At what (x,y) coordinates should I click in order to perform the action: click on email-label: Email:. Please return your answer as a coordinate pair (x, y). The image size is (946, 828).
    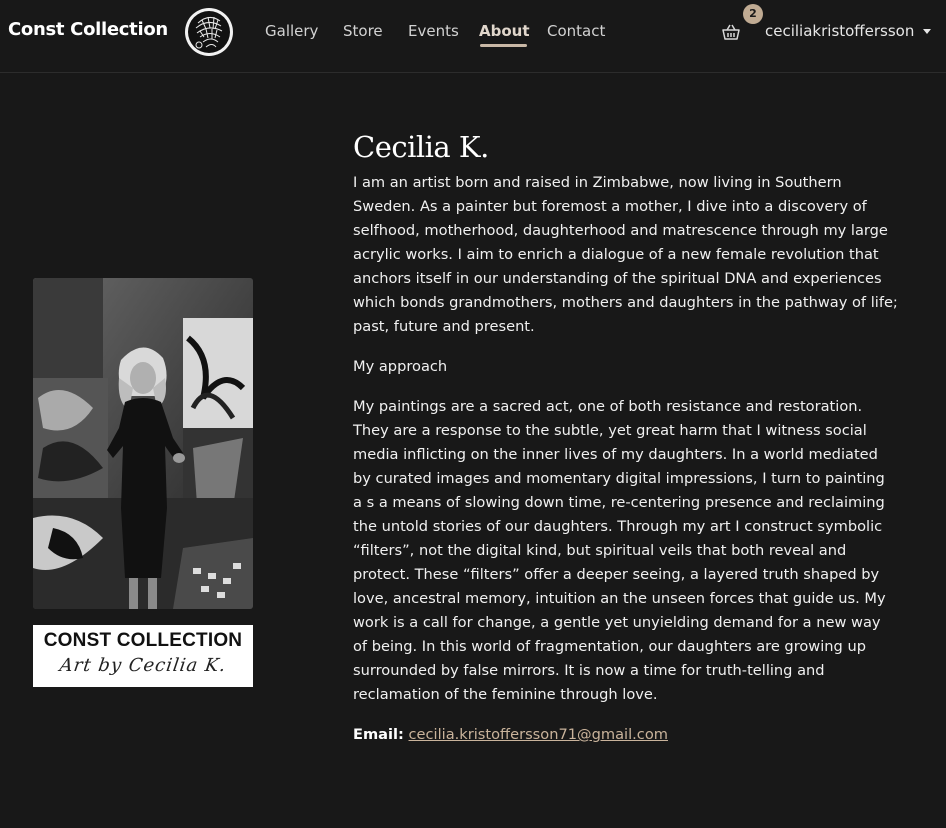
    Looking at the image, I should click on (378, 734).